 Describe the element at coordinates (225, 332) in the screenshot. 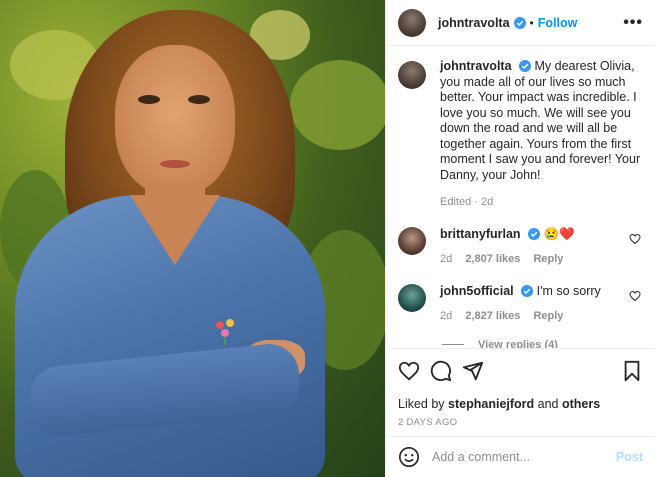

I see `embroidery` at that location.